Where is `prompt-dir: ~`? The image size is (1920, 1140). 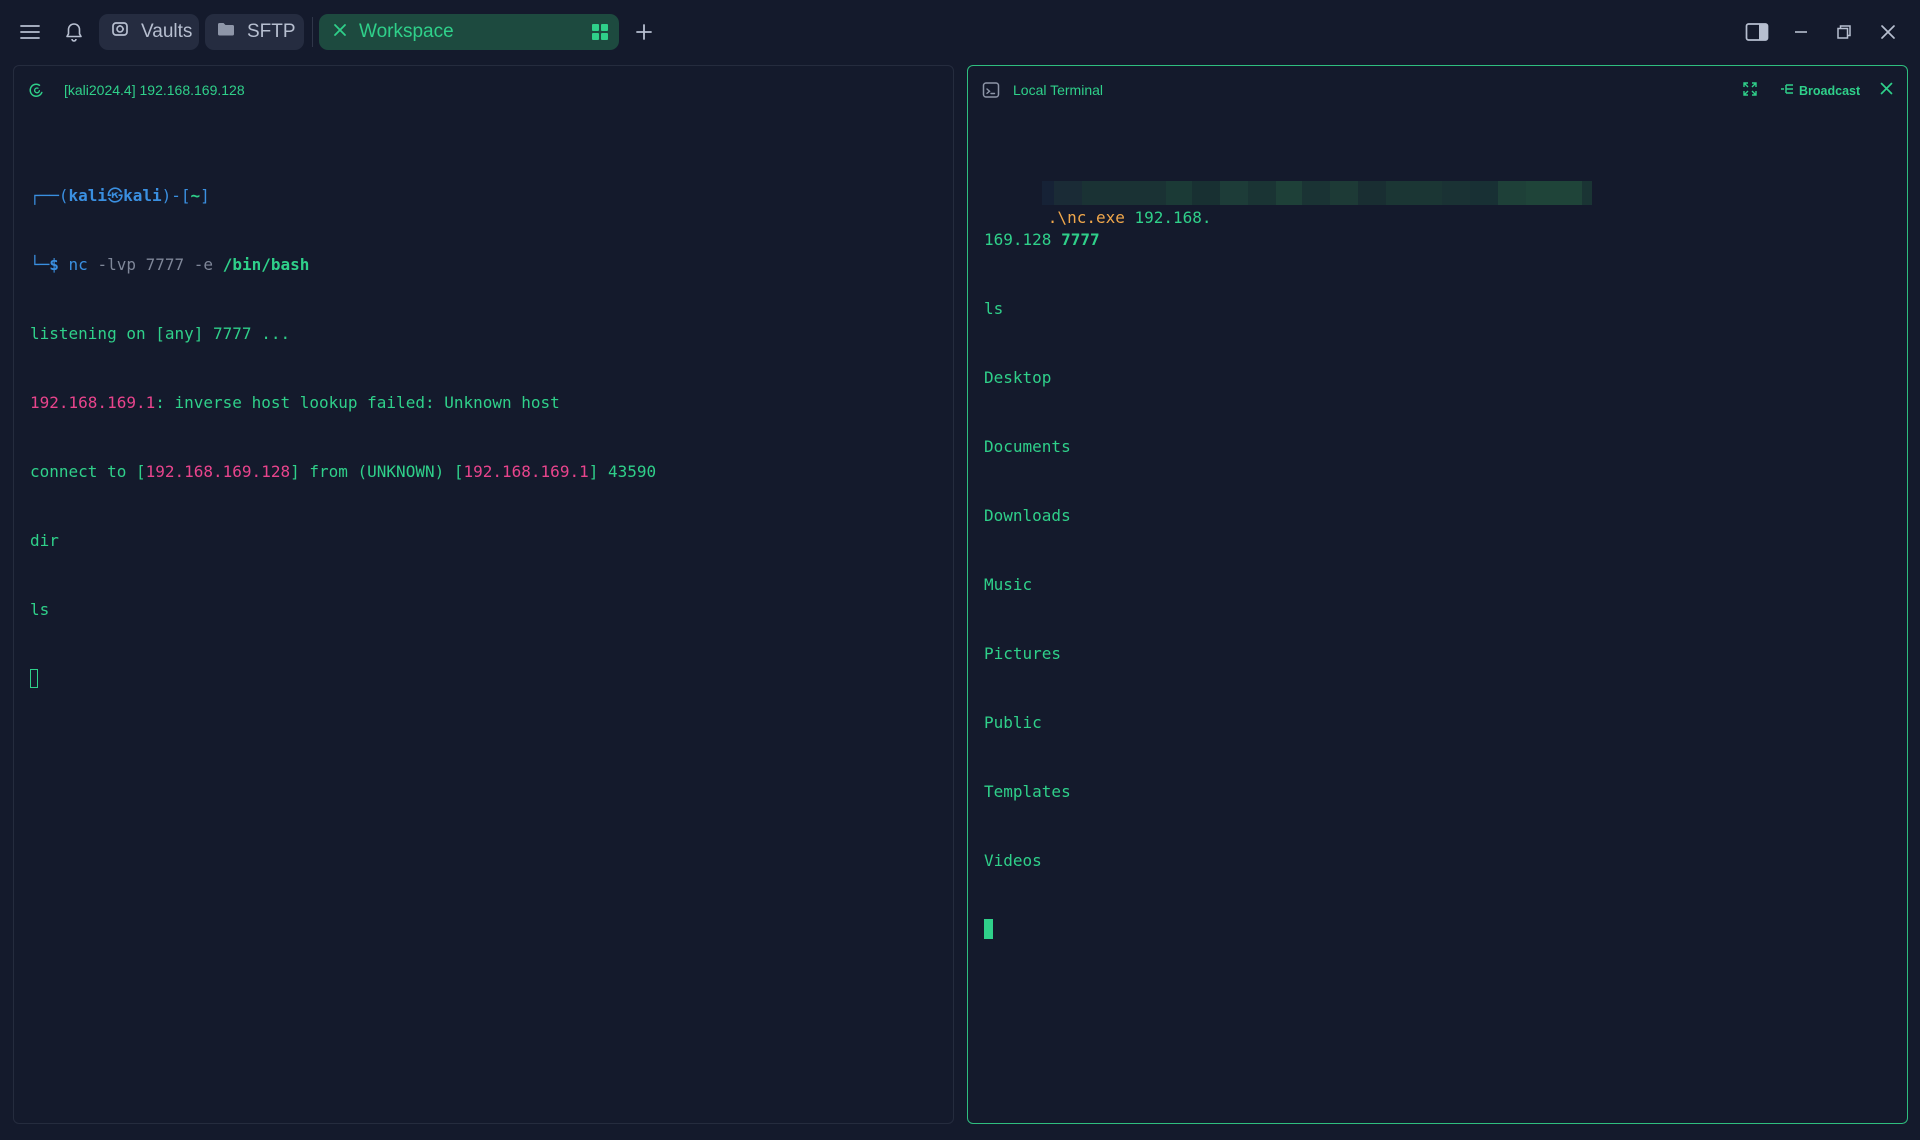
prompt-dir: ~ is located at coordinates (195, 195).